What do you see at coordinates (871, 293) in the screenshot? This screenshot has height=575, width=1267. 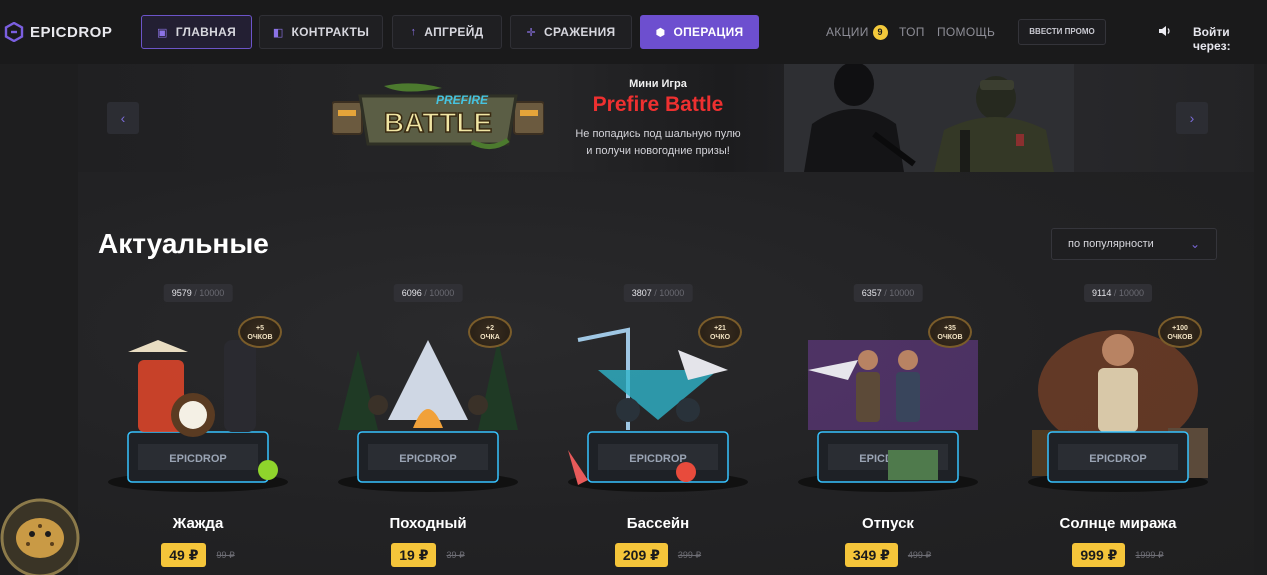 I see `case-count: 6357` at bounding box center [871, 293].